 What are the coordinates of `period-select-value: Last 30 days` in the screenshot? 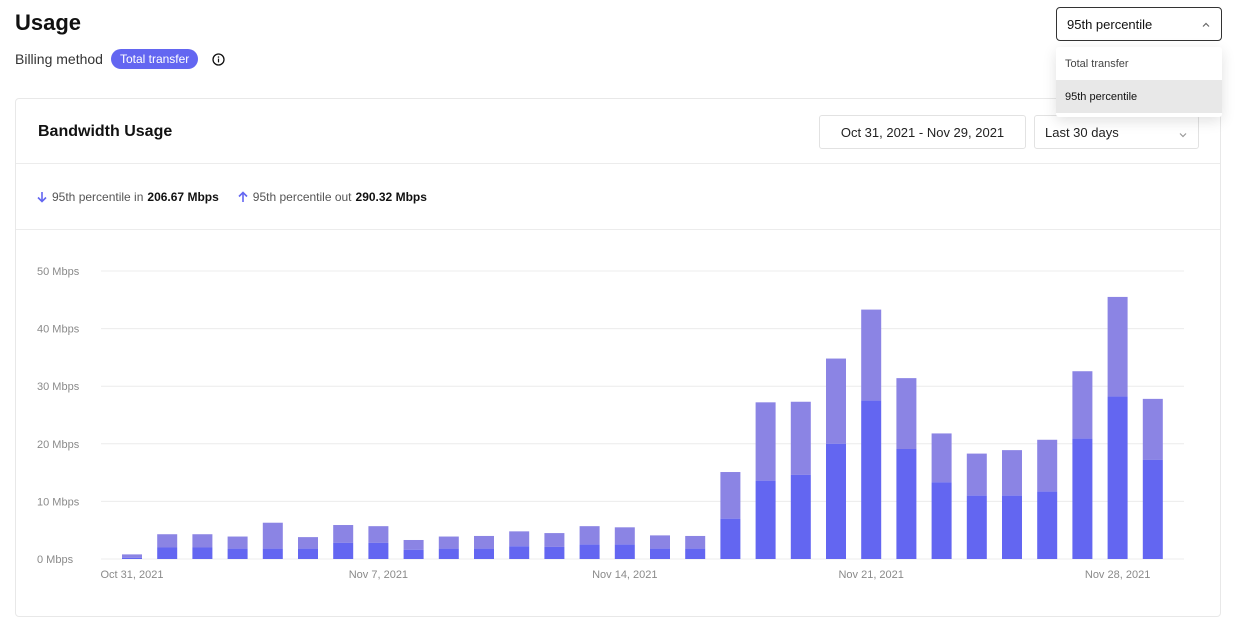 It's located at (1082, 132).